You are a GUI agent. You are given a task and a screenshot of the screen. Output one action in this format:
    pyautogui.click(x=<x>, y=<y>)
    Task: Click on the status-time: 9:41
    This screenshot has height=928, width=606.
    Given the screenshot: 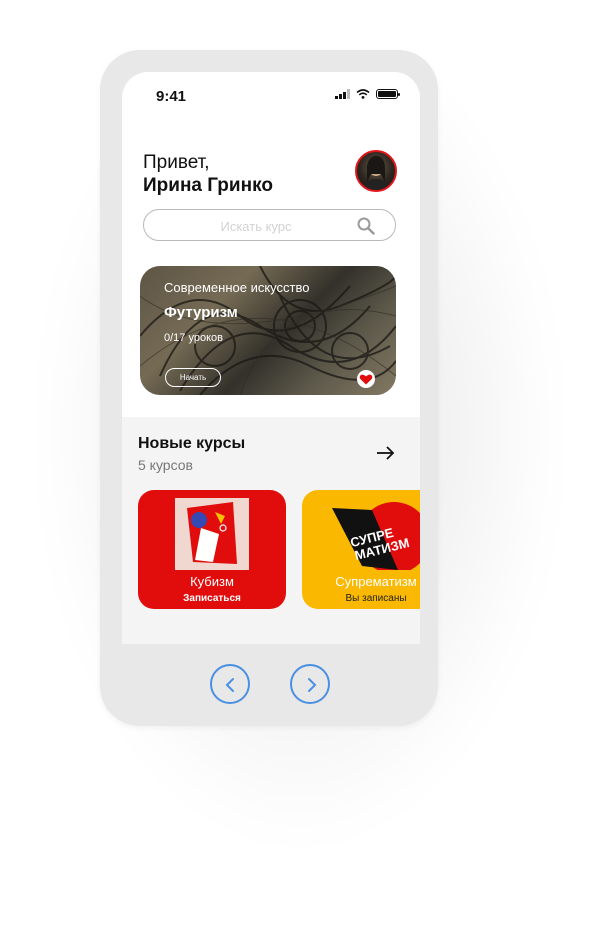 What is the action you would take?
    pyautogui.click(x=171, y=96)
    